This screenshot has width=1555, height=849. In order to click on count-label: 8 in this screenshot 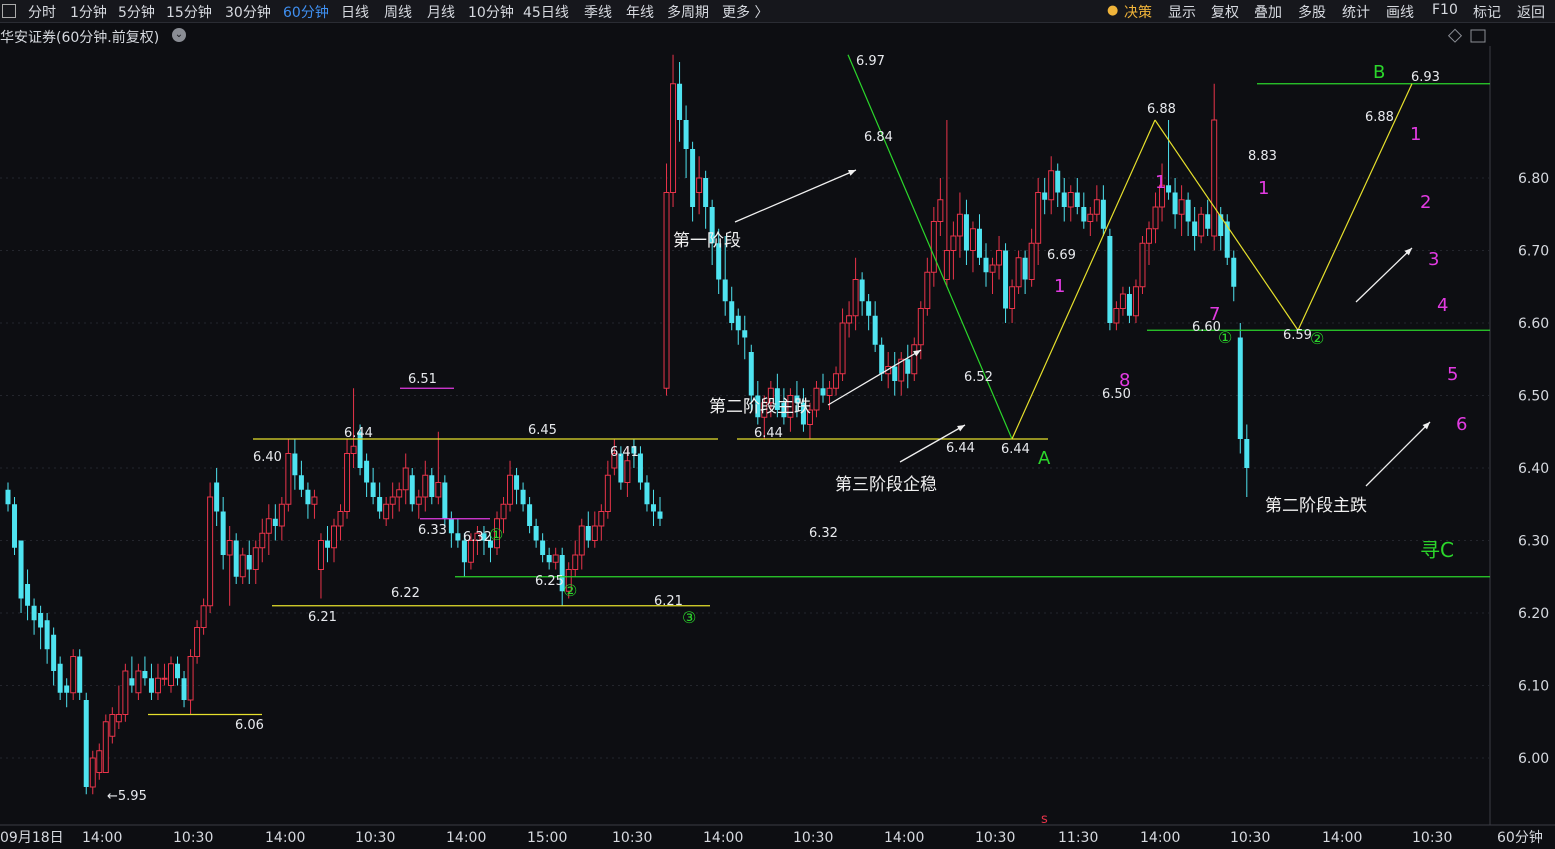, I will do `click(1124, 380)`.